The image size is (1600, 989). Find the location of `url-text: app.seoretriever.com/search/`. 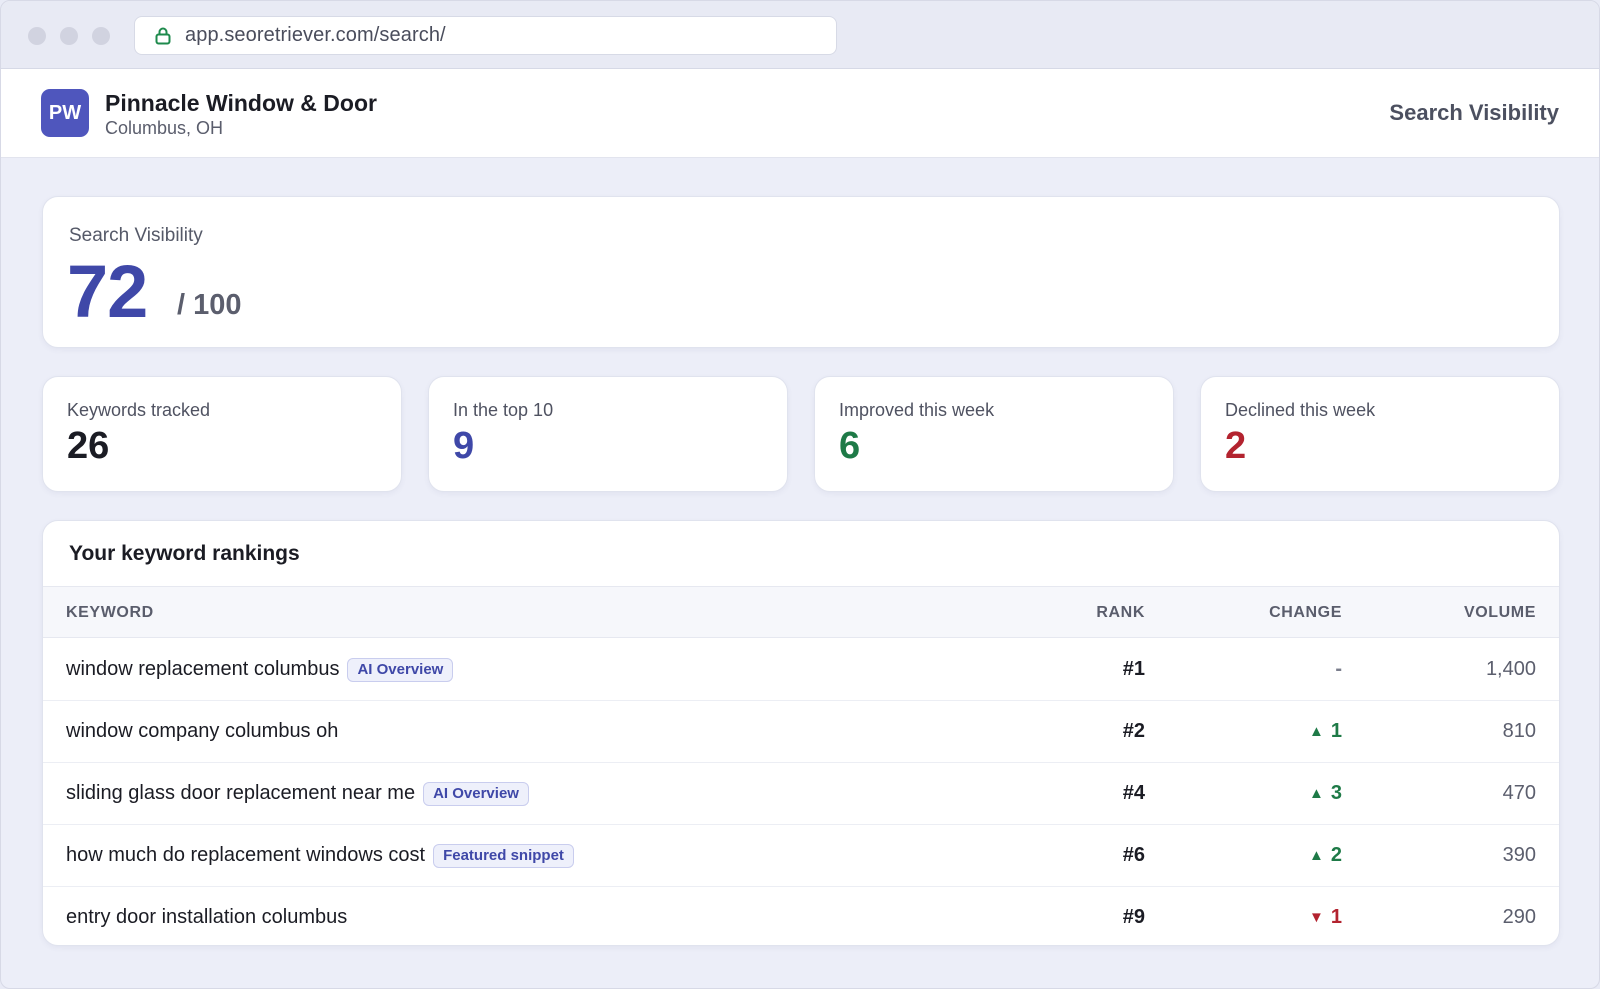

url-text: app.seoretriever.com/search/ is located at coordinates (315, 35).